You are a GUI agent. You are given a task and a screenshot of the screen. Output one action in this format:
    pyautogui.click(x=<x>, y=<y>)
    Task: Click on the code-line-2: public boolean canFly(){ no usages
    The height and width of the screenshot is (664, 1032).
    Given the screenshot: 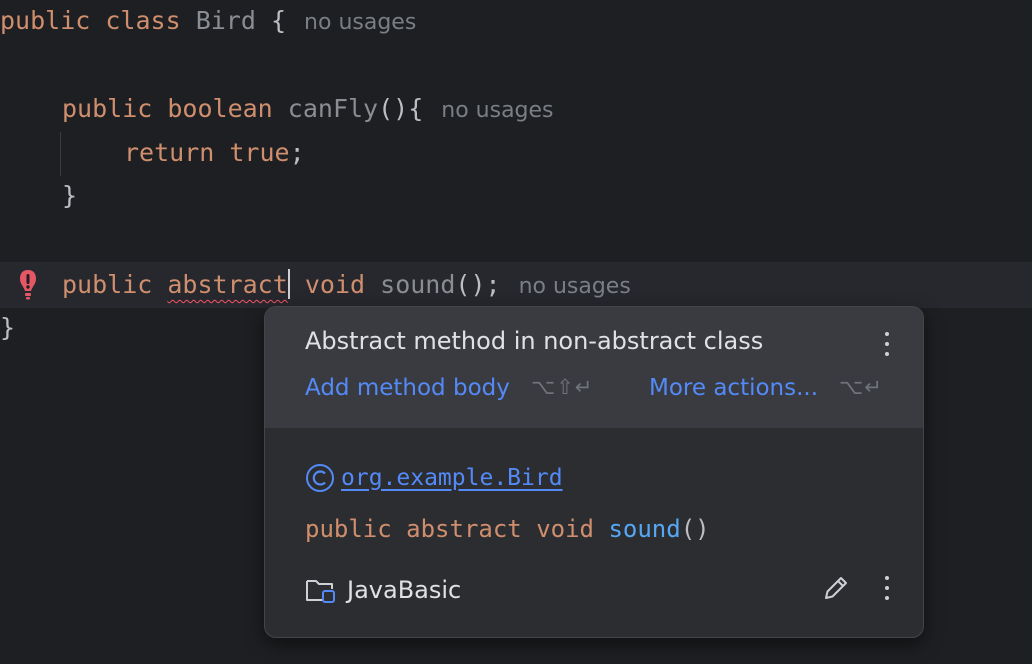 What is the action you would take?
    pyautogui.click(x=308, y=109)
    